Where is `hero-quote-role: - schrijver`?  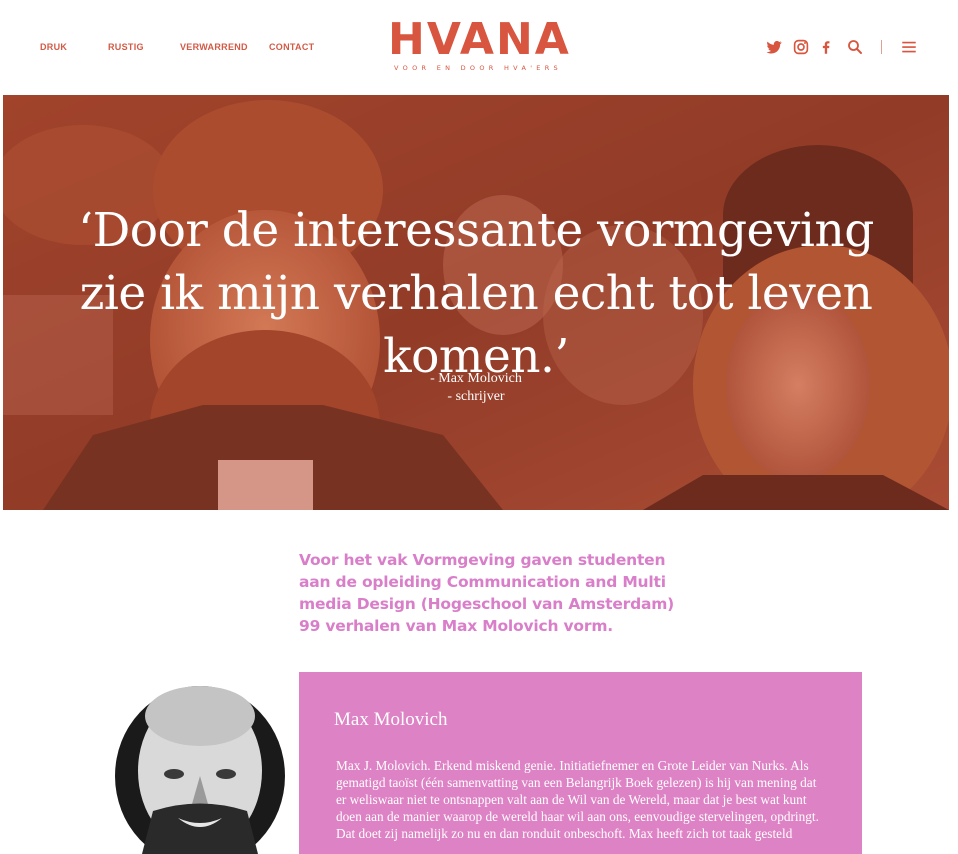
hero-quote-role: - schrijver is located at coordinates (476, 396).